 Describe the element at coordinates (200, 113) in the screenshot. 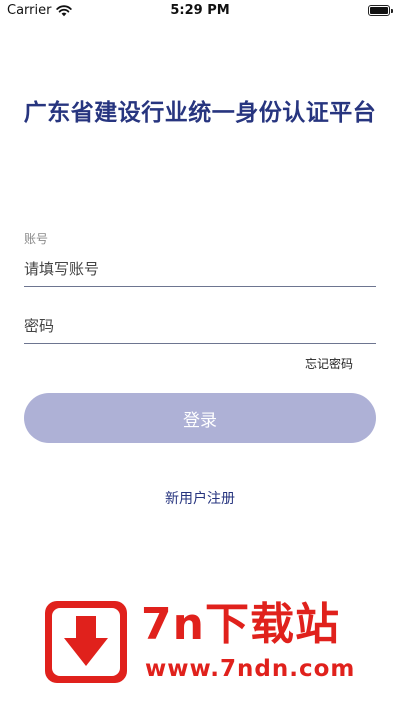

I see `page-title: 广东省建设行业统一身份认证平台` at that location.